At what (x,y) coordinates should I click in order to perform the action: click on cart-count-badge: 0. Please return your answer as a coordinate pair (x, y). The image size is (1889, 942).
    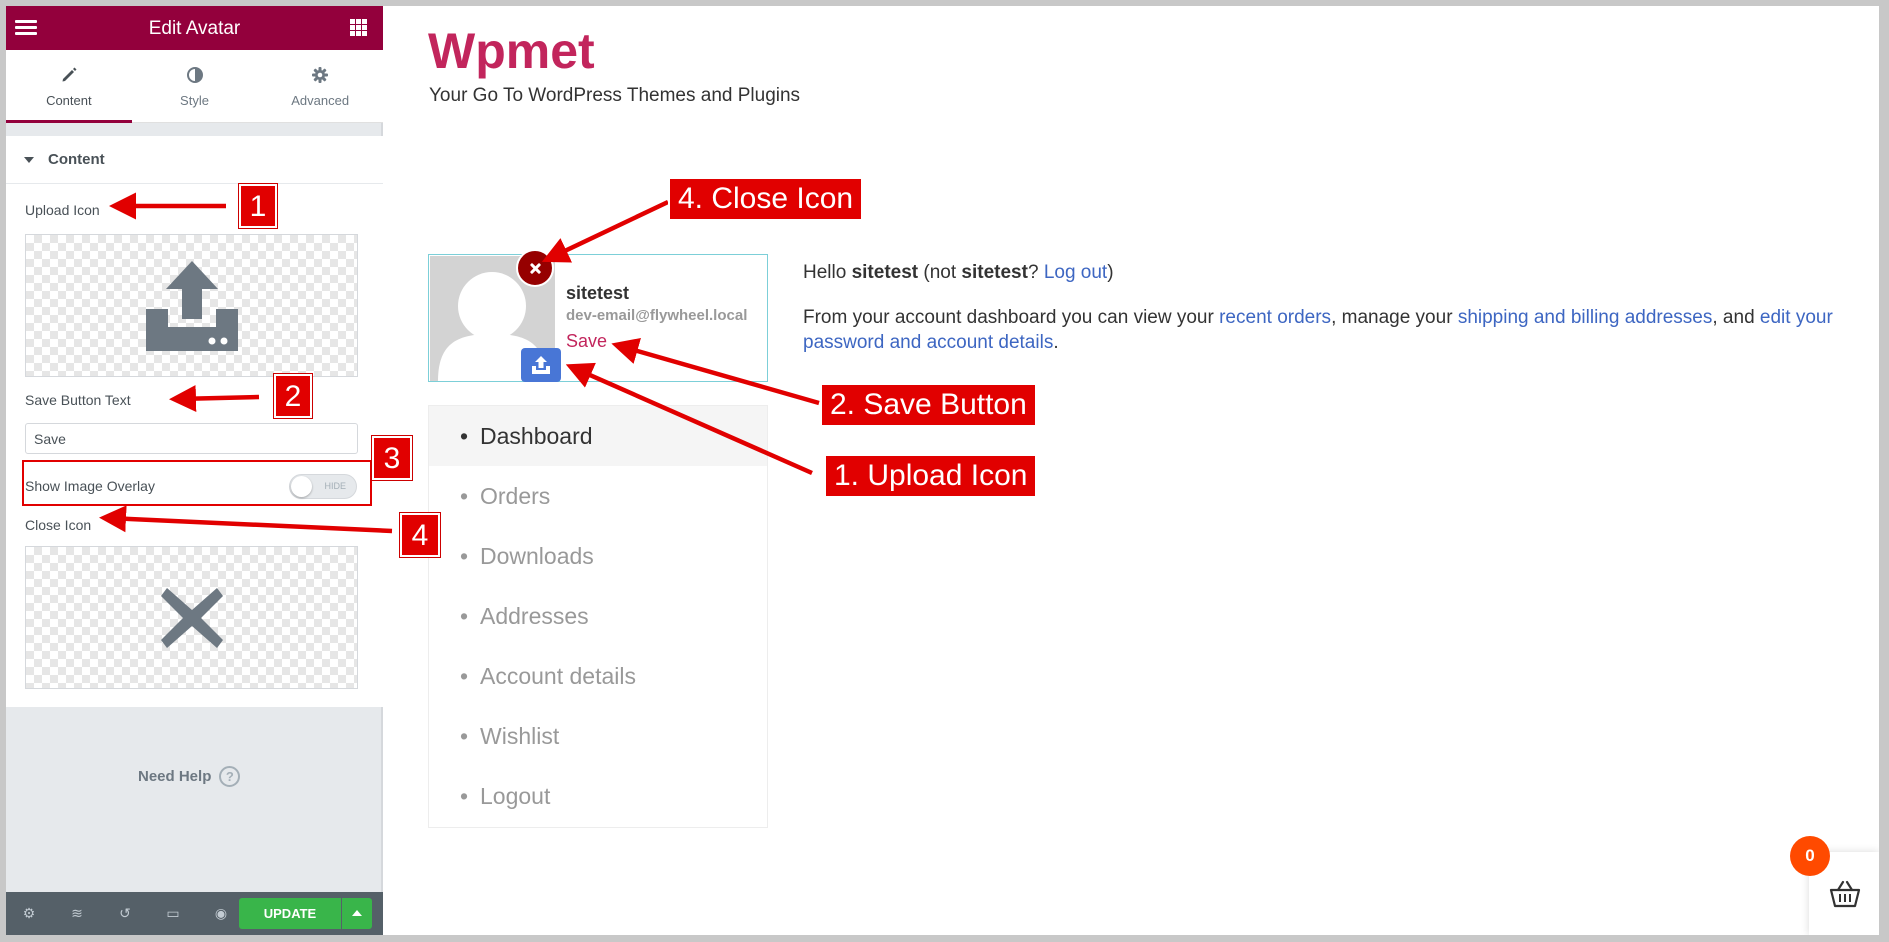
    Looking at the image, I should click on (1810, 856).